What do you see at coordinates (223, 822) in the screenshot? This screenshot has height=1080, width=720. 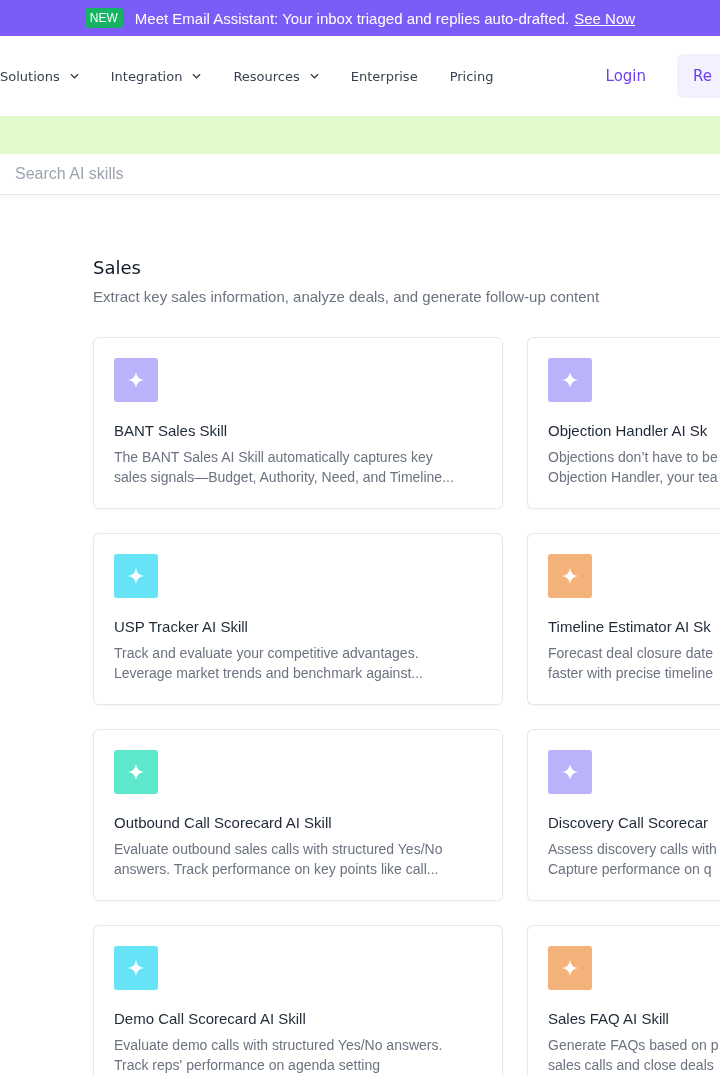 I see `card-title: Outbound Call Scorecard AI Skill` at bounding box center [223, 822].